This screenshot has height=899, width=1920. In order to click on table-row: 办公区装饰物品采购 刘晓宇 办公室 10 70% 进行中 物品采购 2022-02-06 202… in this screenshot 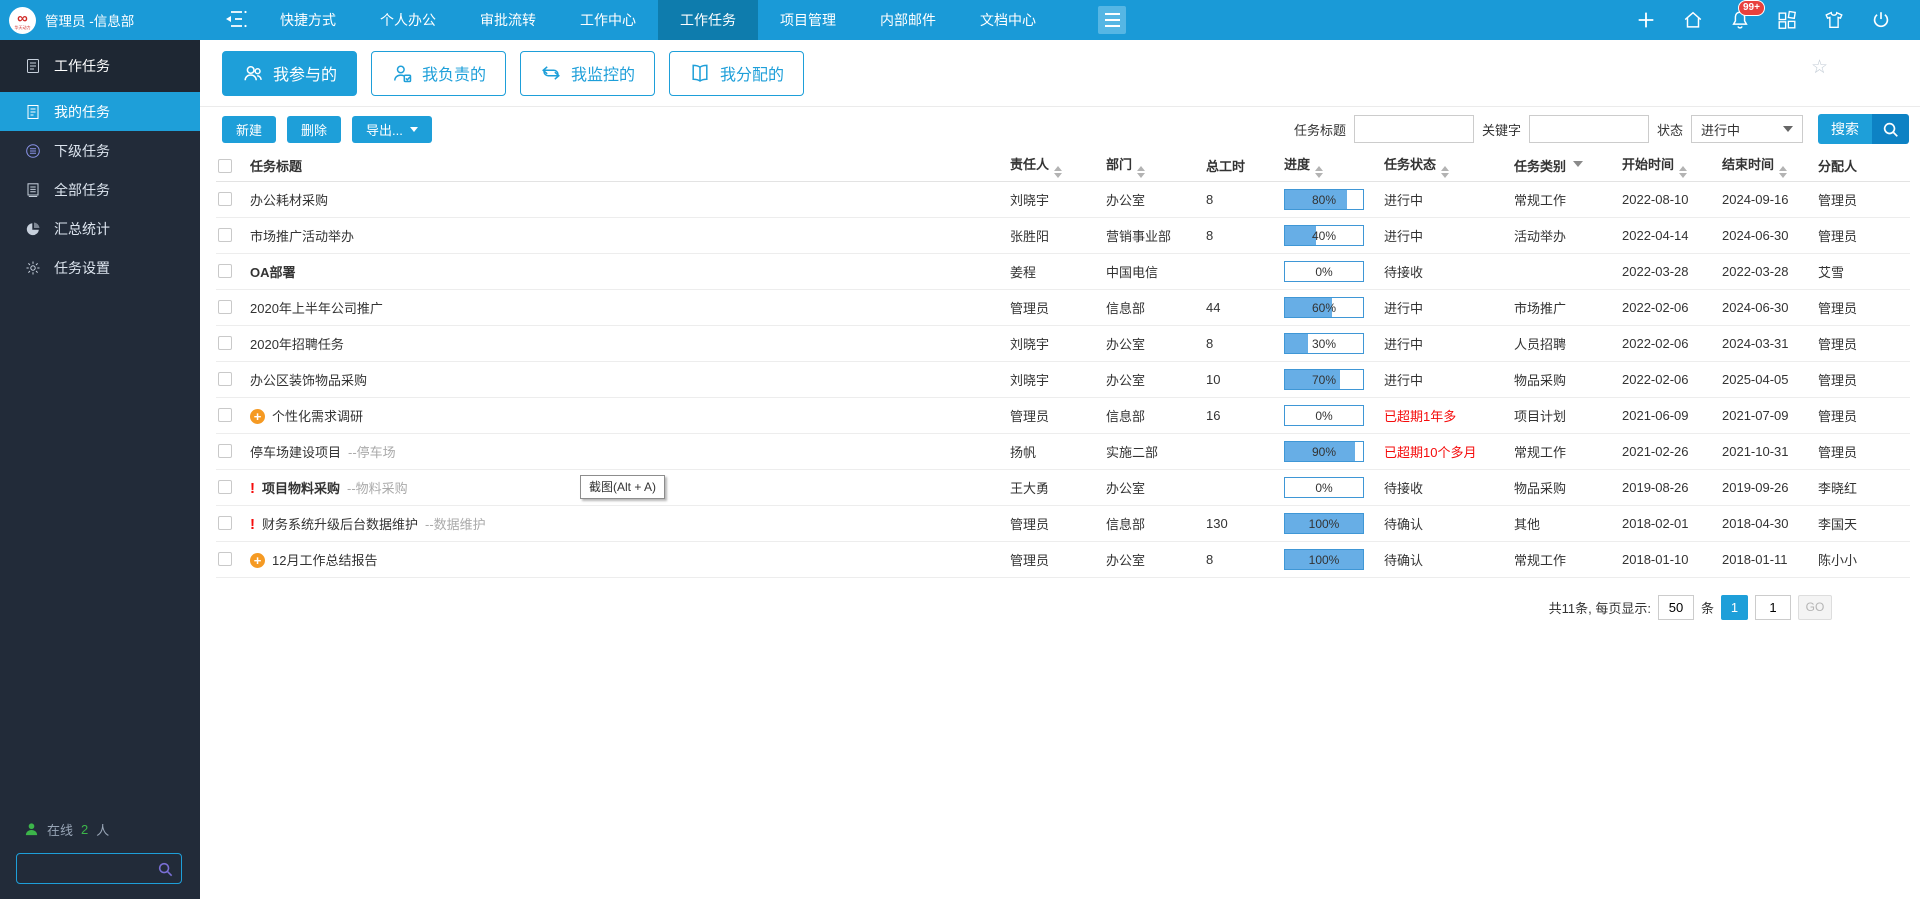, I will do `click(1063, 379)`.